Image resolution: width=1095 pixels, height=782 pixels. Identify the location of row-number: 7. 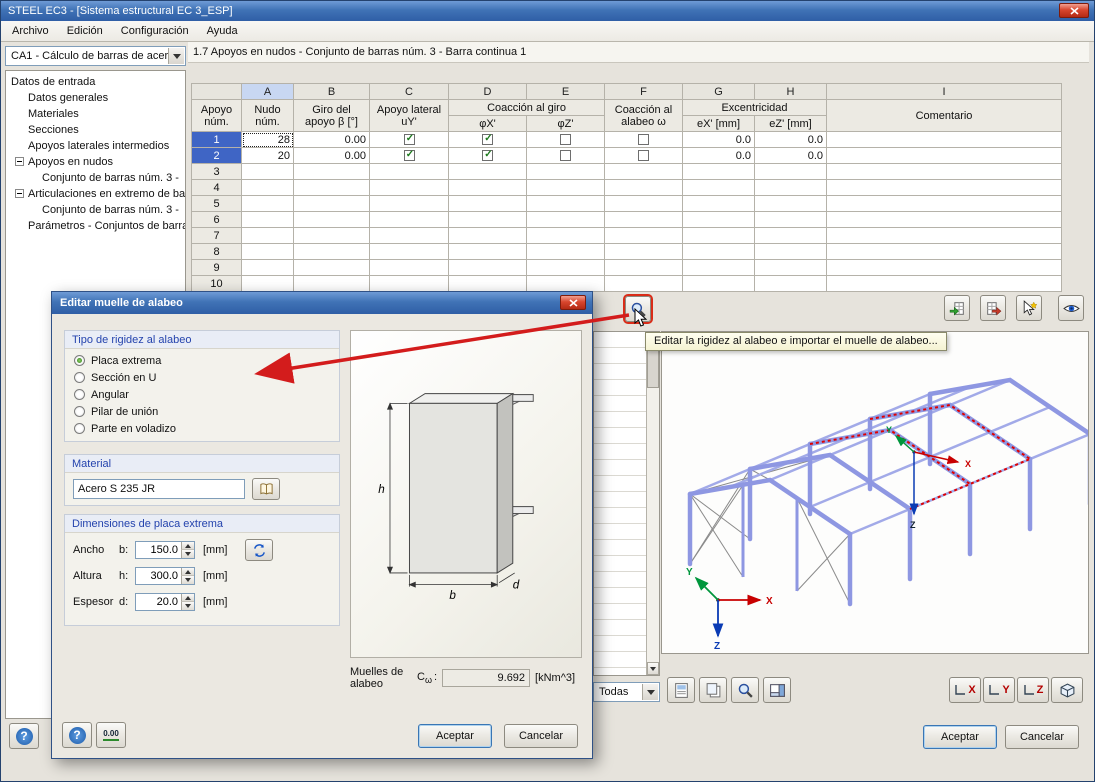
(216, 235).